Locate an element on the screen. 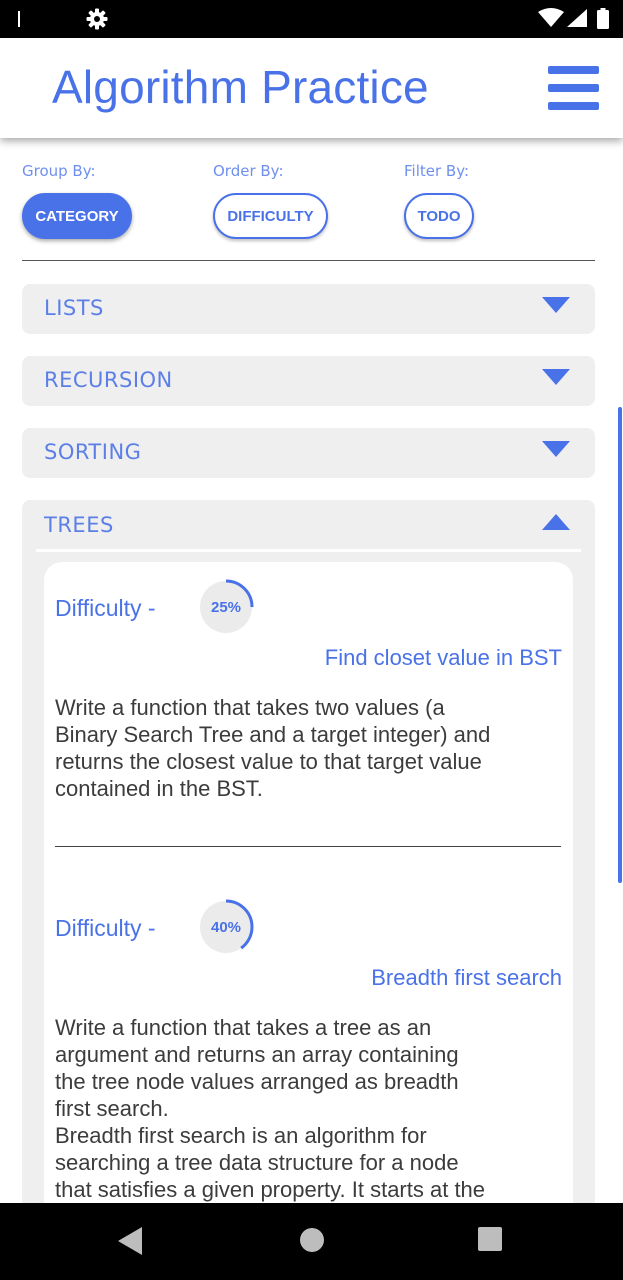 The height and width of the screenshot is (1280, 623). back-icon is located at coordinates (130, 1241).